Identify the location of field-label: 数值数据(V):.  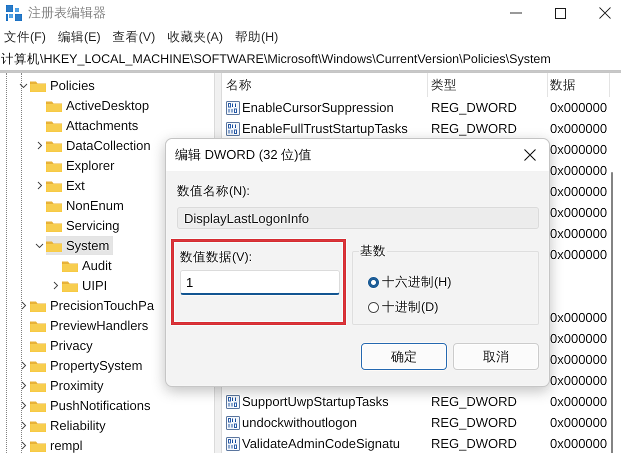
(217, 257).